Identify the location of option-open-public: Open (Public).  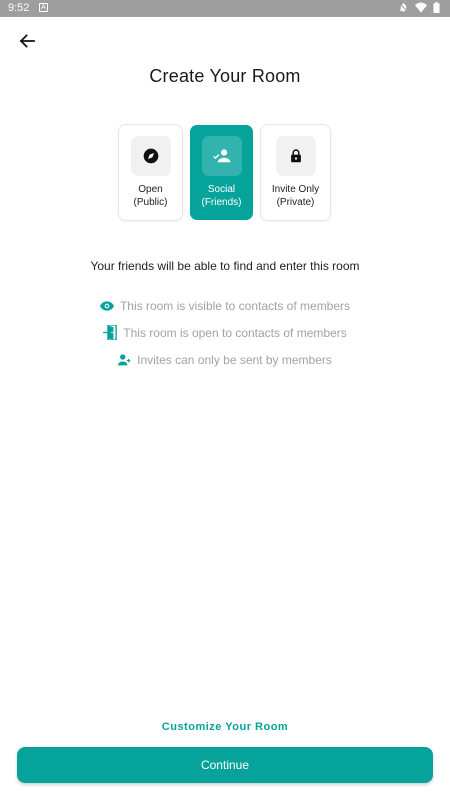
(150, 172).